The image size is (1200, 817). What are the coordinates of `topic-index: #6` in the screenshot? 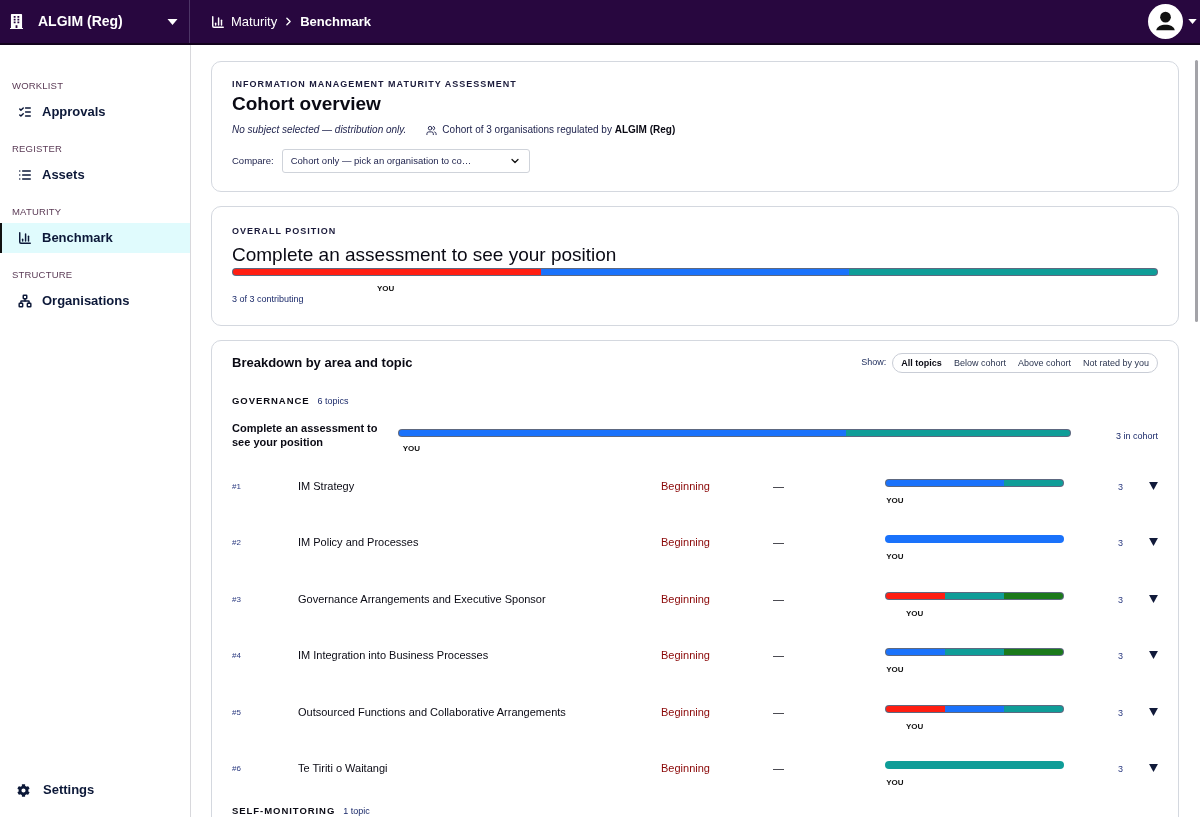 It's located at (236, 768).